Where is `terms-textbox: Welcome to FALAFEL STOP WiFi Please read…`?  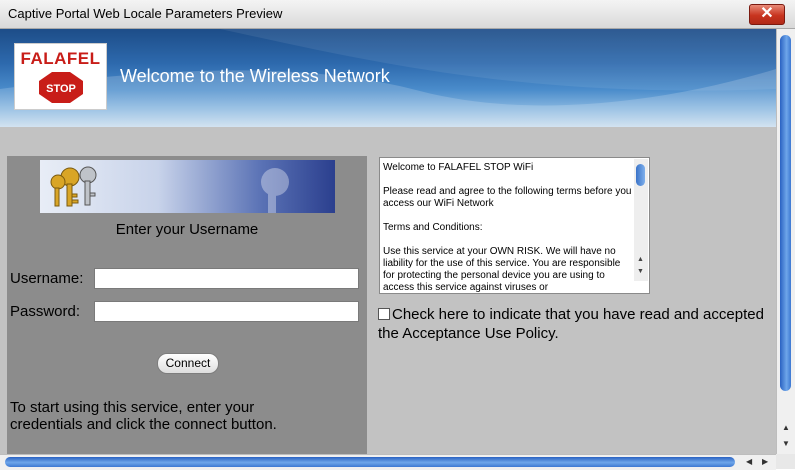
terms-textbox: Welcome to FALAFEL STOP WiFi Please read… is located at coordinates (514, 225).